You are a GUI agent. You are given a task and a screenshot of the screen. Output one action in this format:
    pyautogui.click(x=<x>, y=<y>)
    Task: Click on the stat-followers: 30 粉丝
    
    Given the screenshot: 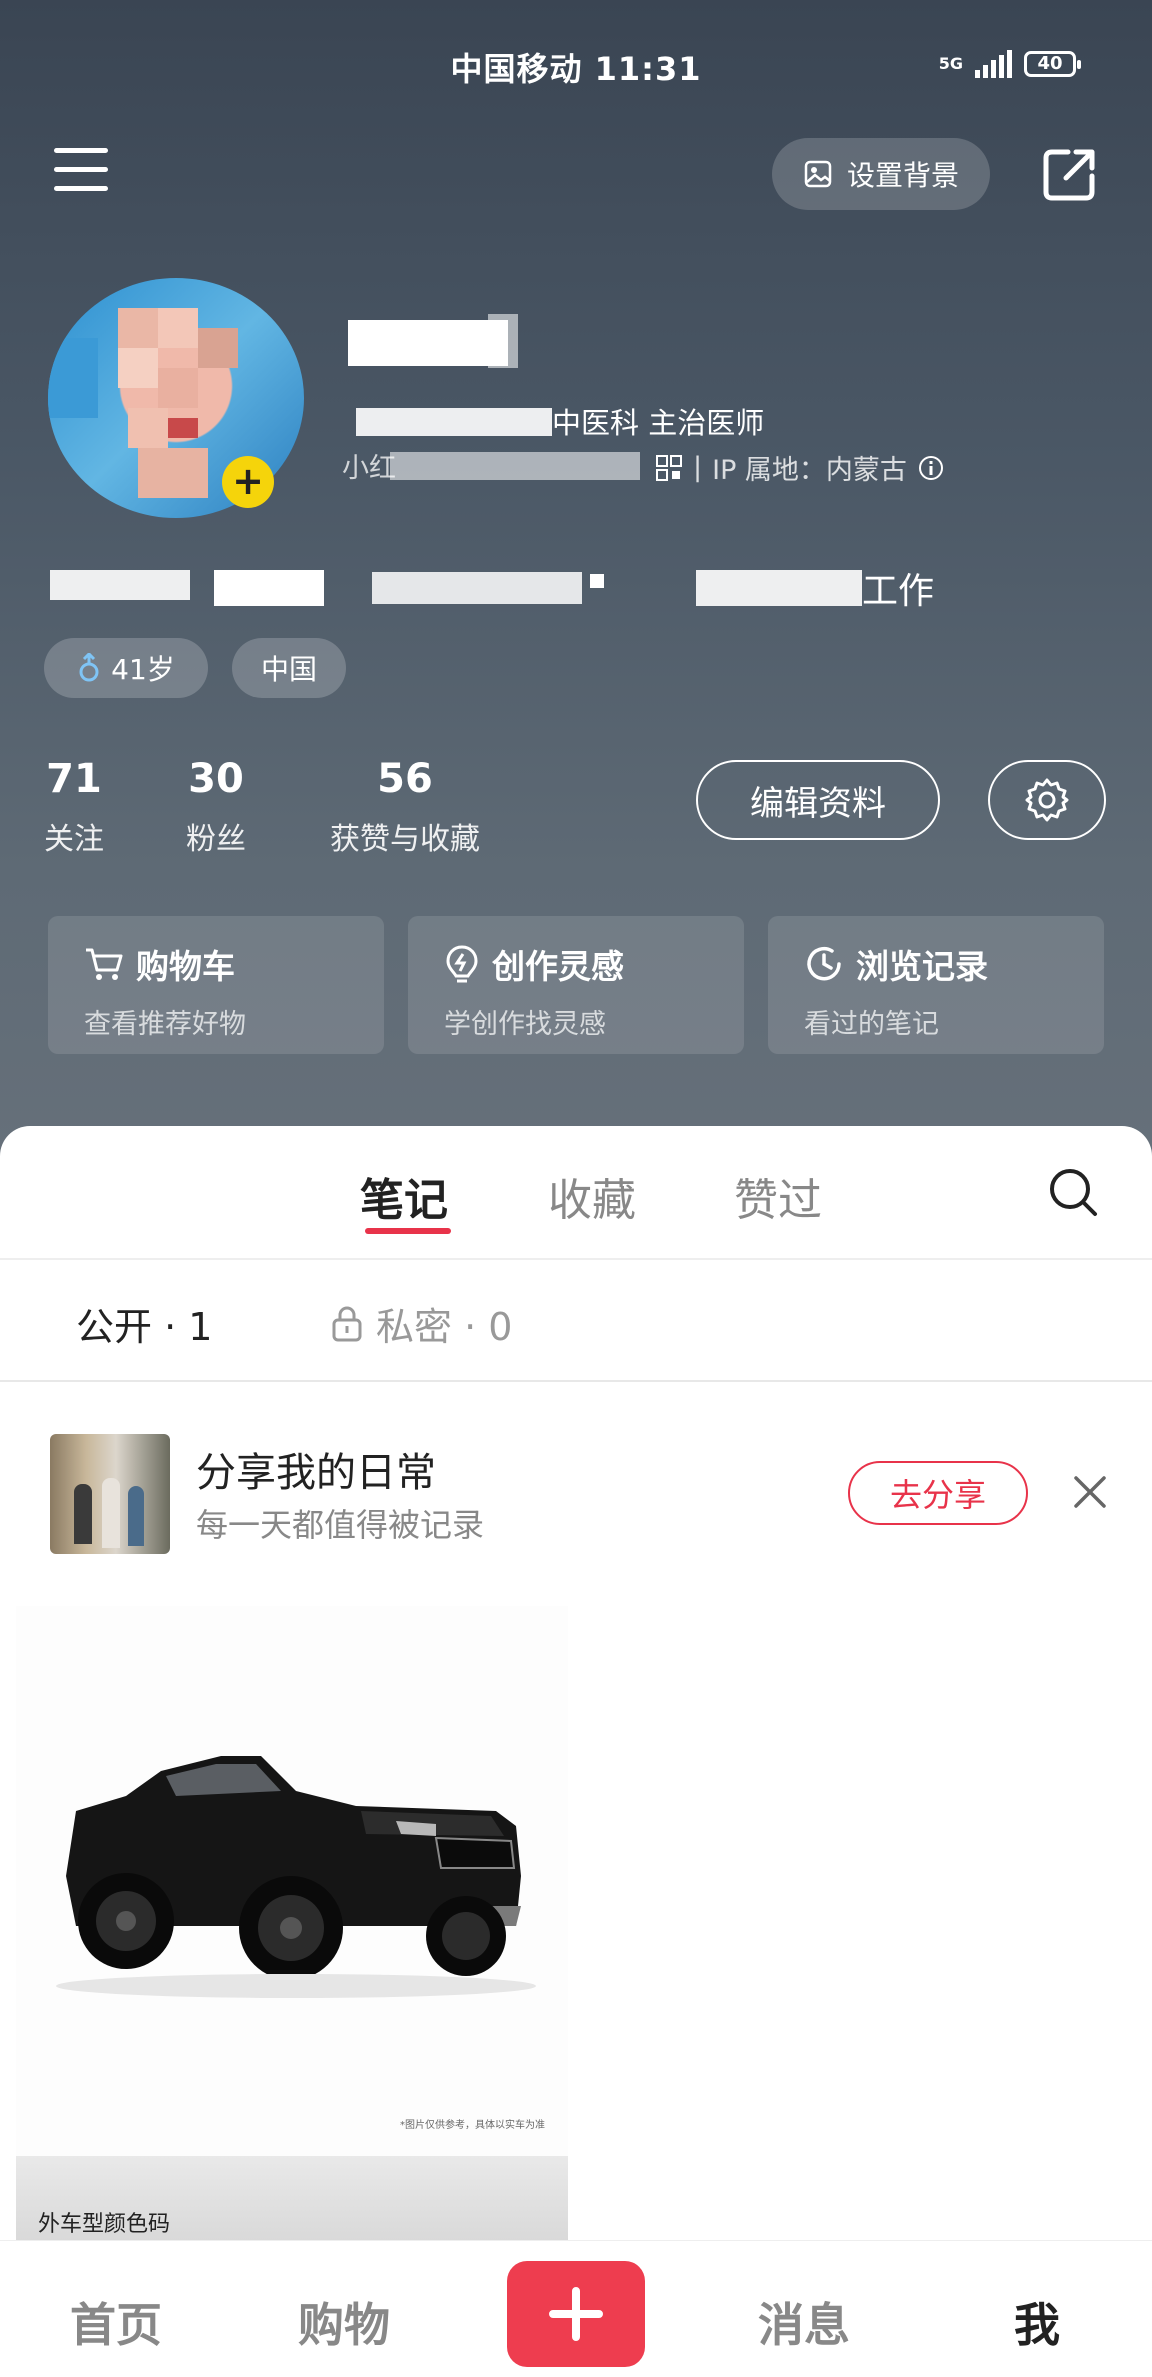 What is the action you would take?
    pyautogui.click(x=216, y=807)
    